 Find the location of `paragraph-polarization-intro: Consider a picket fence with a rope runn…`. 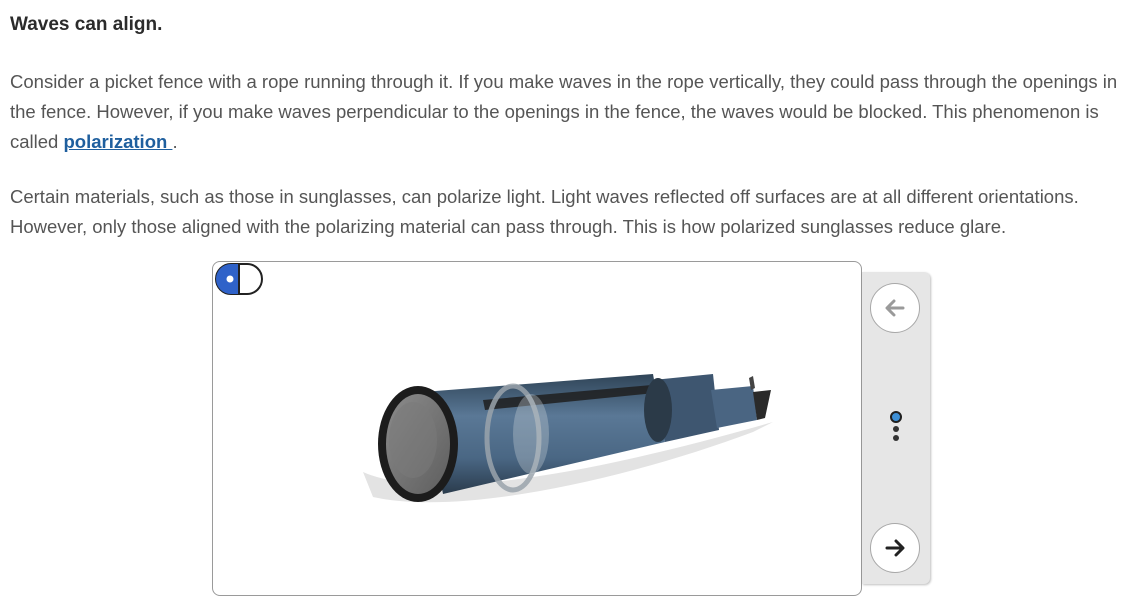

paragraph-polarization-intro: Consider a picket fence with a rope runn… is located at coordinates (574, 112).